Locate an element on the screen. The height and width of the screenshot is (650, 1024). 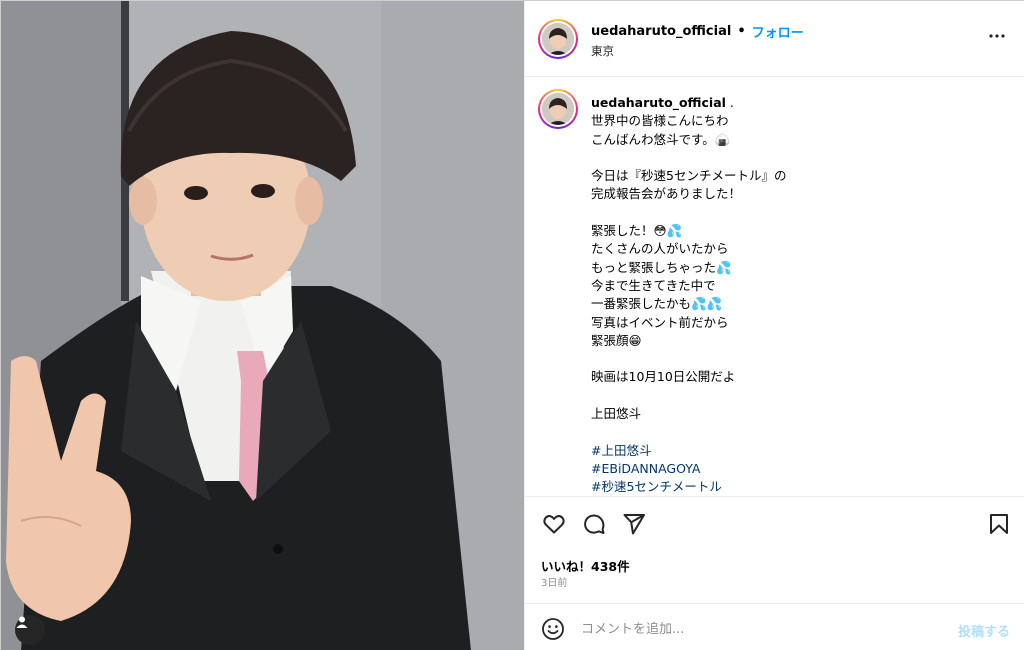
location-link: 東京 is located at coordinates (602, 51).